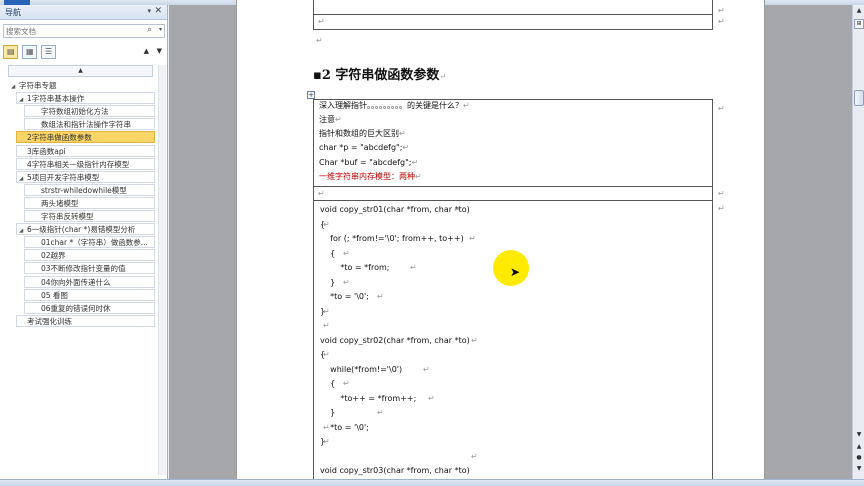  I want to click on scroll-down-arrow: ▼, so click(859, 435).